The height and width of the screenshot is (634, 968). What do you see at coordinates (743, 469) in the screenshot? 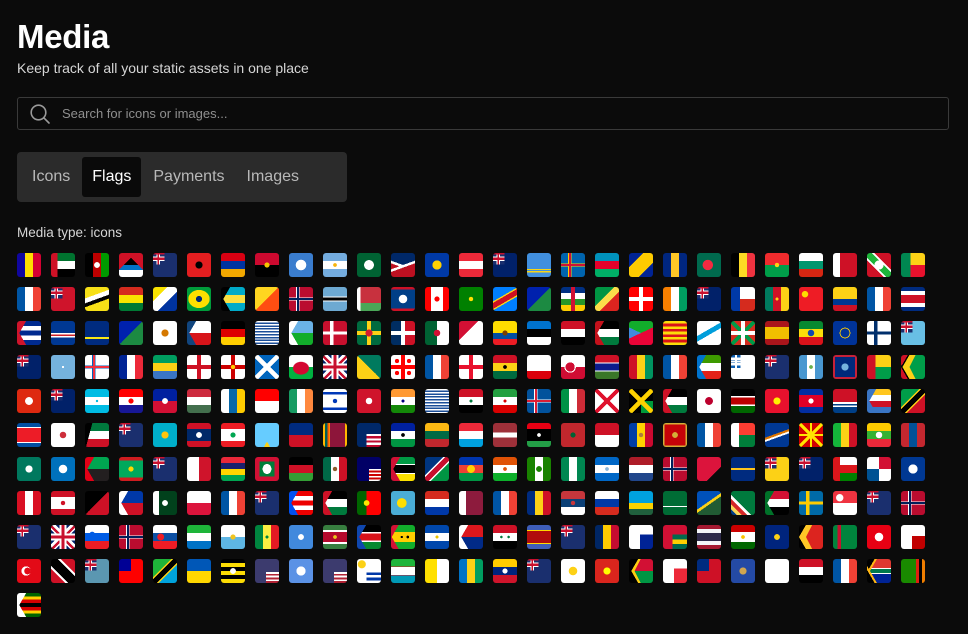
I see `flag-nauru` at bounding box center [743, 469].